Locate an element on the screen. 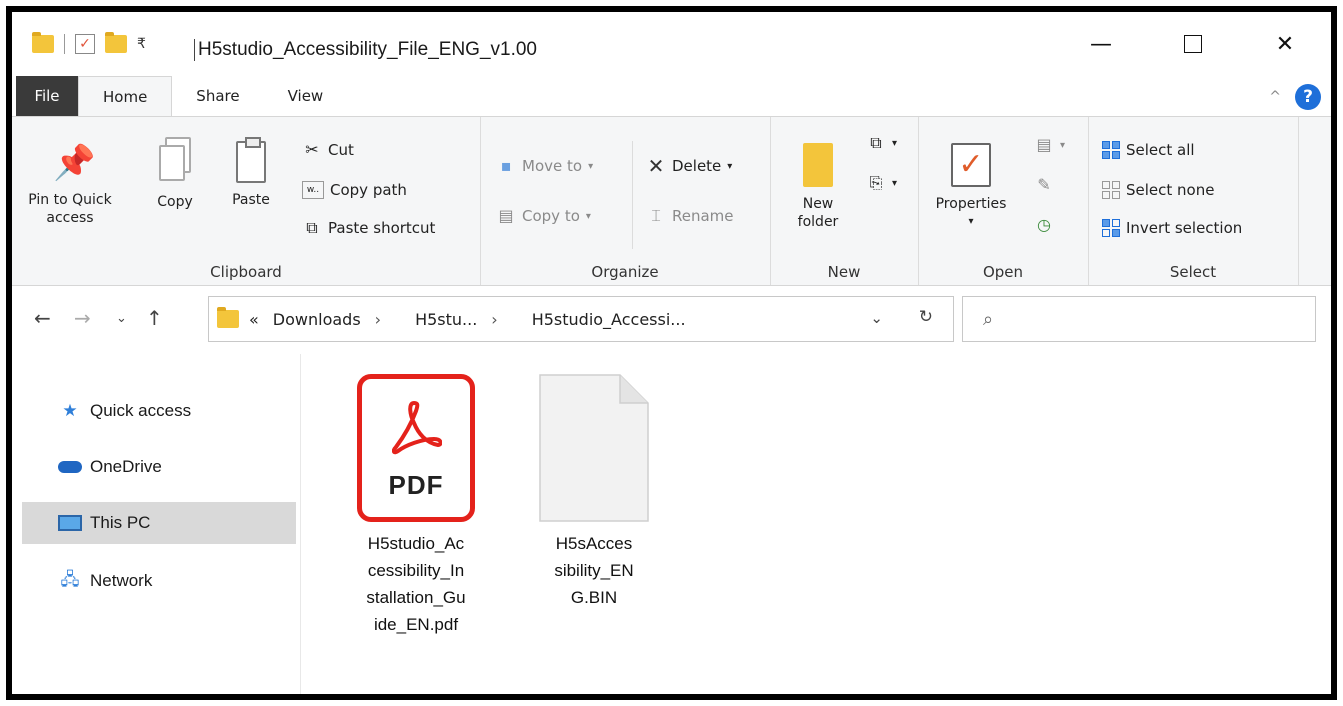 The height and width of the screenshot is (706, 1343). rename-icon: ⌶ is located at coordinates (656, 215).